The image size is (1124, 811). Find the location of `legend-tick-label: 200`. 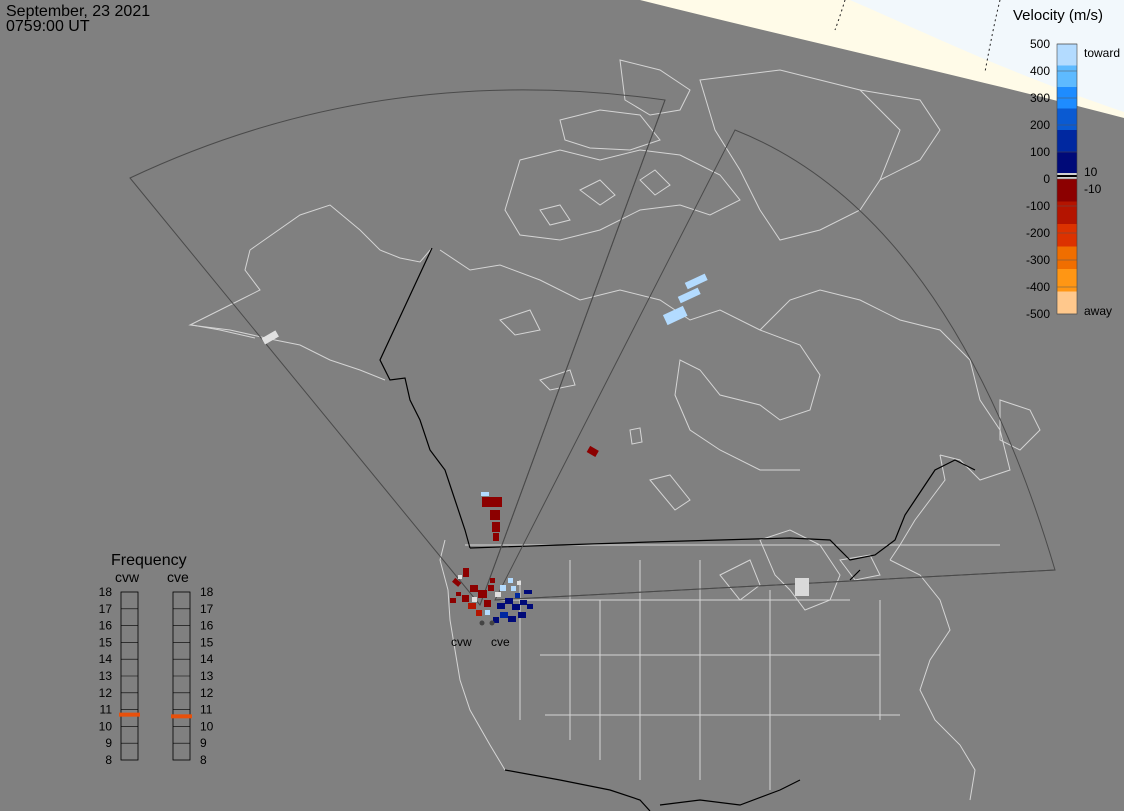

legend-tick-label: 200 is located at coordinates (1040, 125).